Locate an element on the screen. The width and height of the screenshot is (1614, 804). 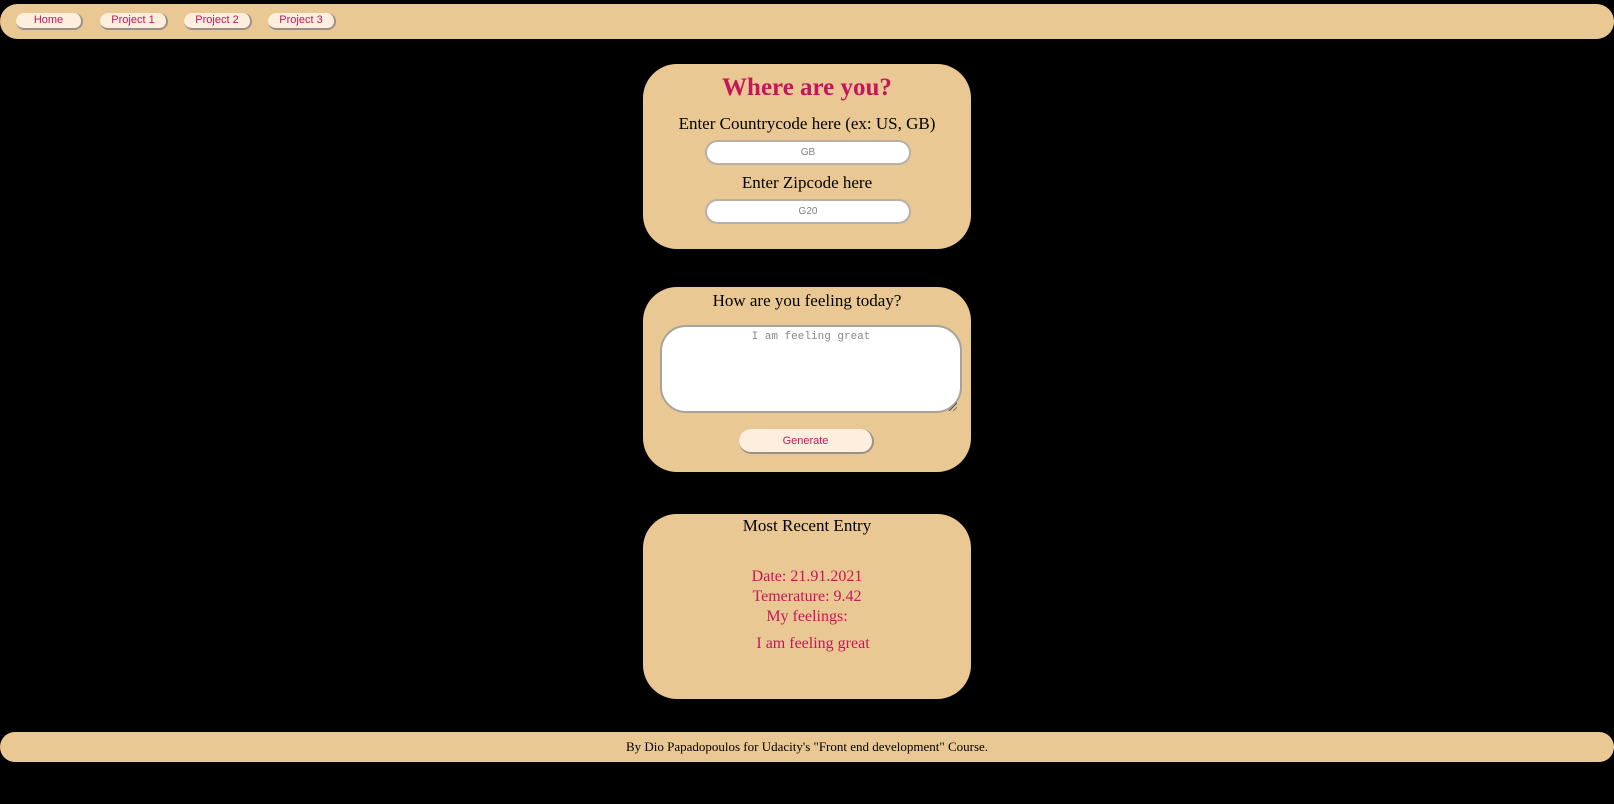
generate-button: Generate is located at coordinates (806, 441).